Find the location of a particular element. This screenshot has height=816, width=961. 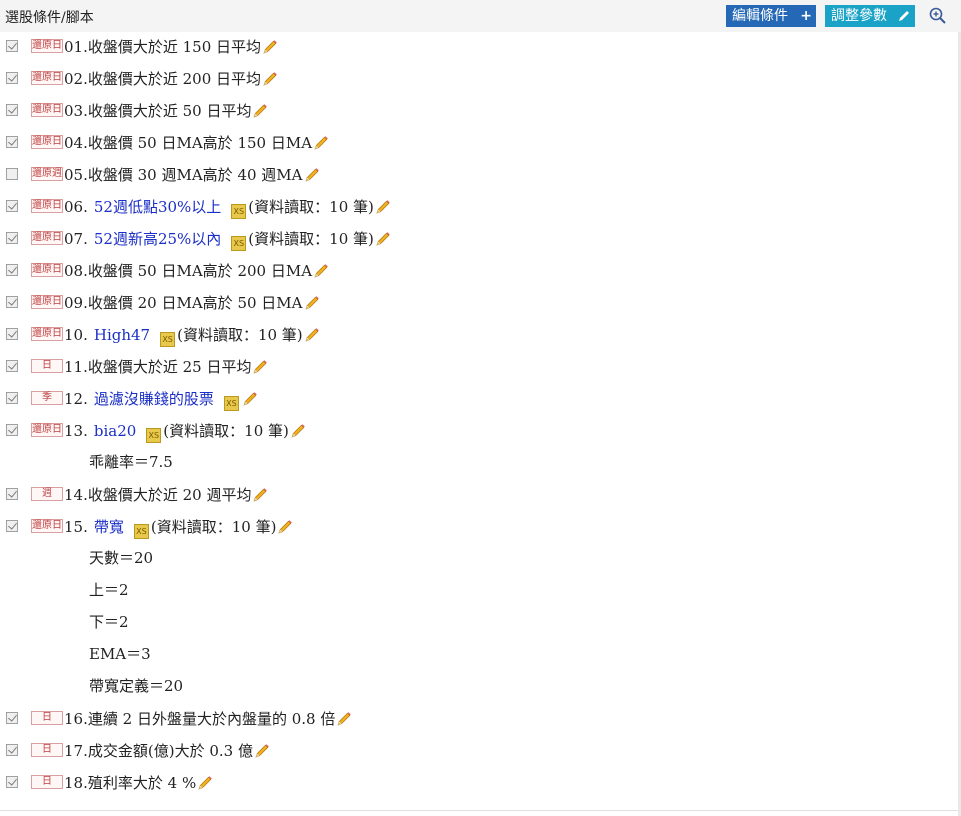

condition-number: 08. is located at coordinates (76, 271).